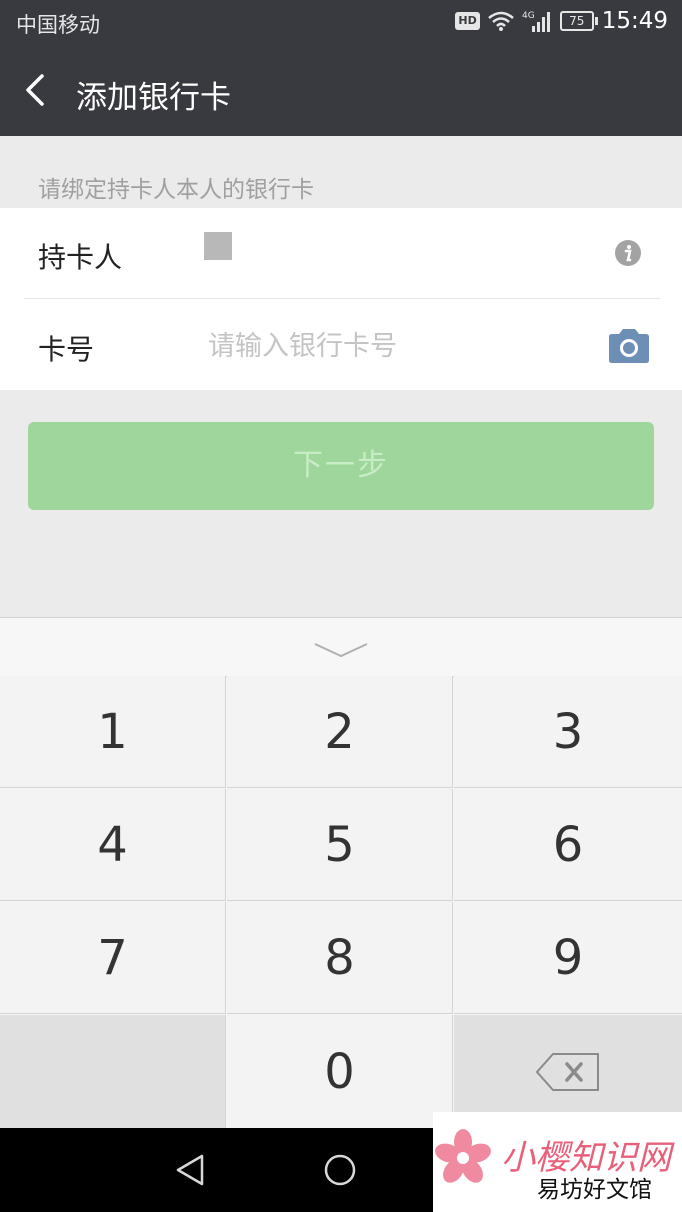 Image resolution: width=682 pixels, height=1212 pixels. Describe the element at coordinates (341, 253) in the screenshot. I see `cardholder-row: 持卡人` at that location.